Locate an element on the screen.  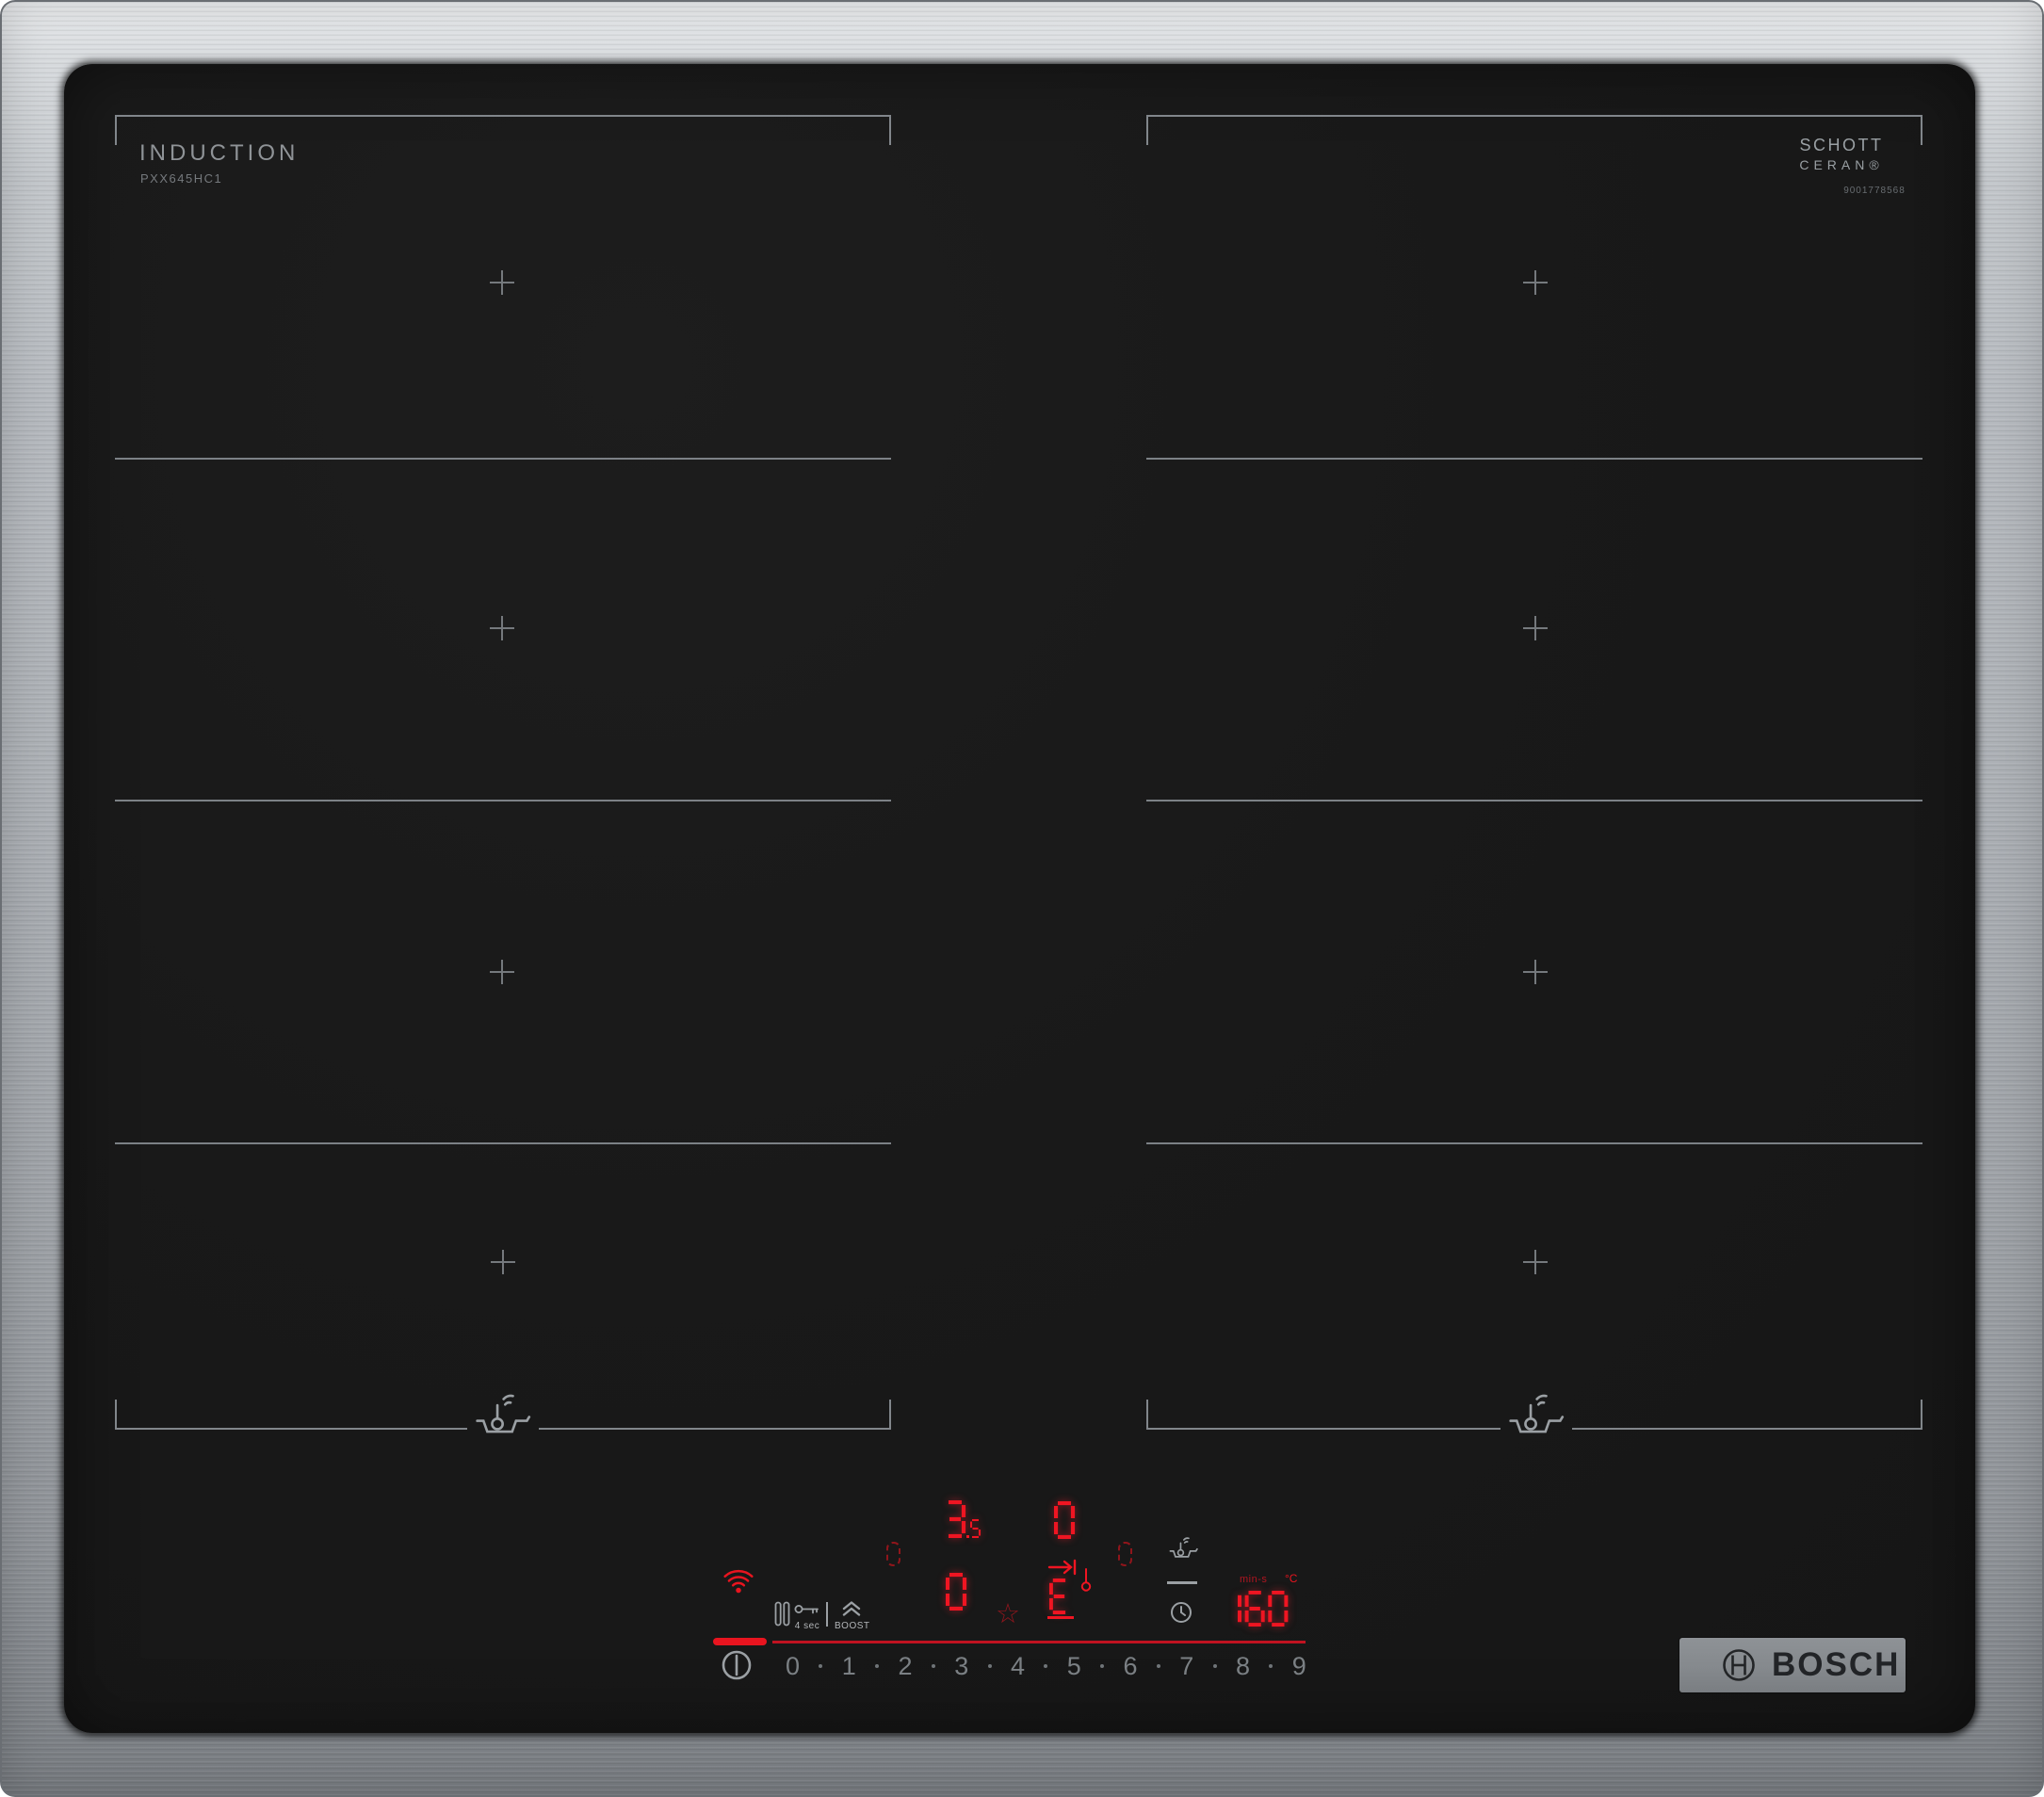
clock-timer-icon is located at coordinates (1181, 1612).